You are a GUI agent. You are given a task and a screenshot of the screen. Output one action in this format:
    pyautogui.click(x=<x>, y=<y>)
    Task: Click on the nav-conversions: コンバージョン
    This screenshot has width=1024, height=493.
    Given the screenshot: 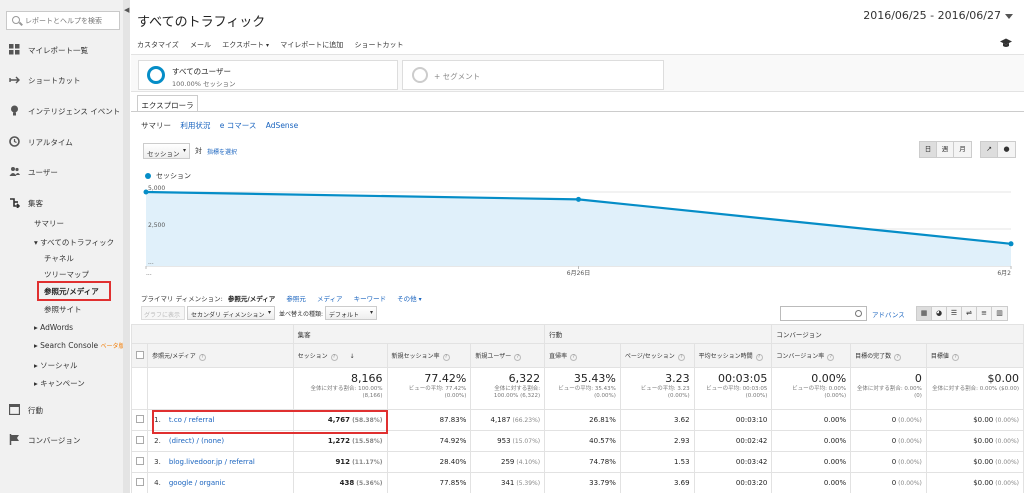 What is the action you would take?
    pyautogui.click(x=61, y=440)
    